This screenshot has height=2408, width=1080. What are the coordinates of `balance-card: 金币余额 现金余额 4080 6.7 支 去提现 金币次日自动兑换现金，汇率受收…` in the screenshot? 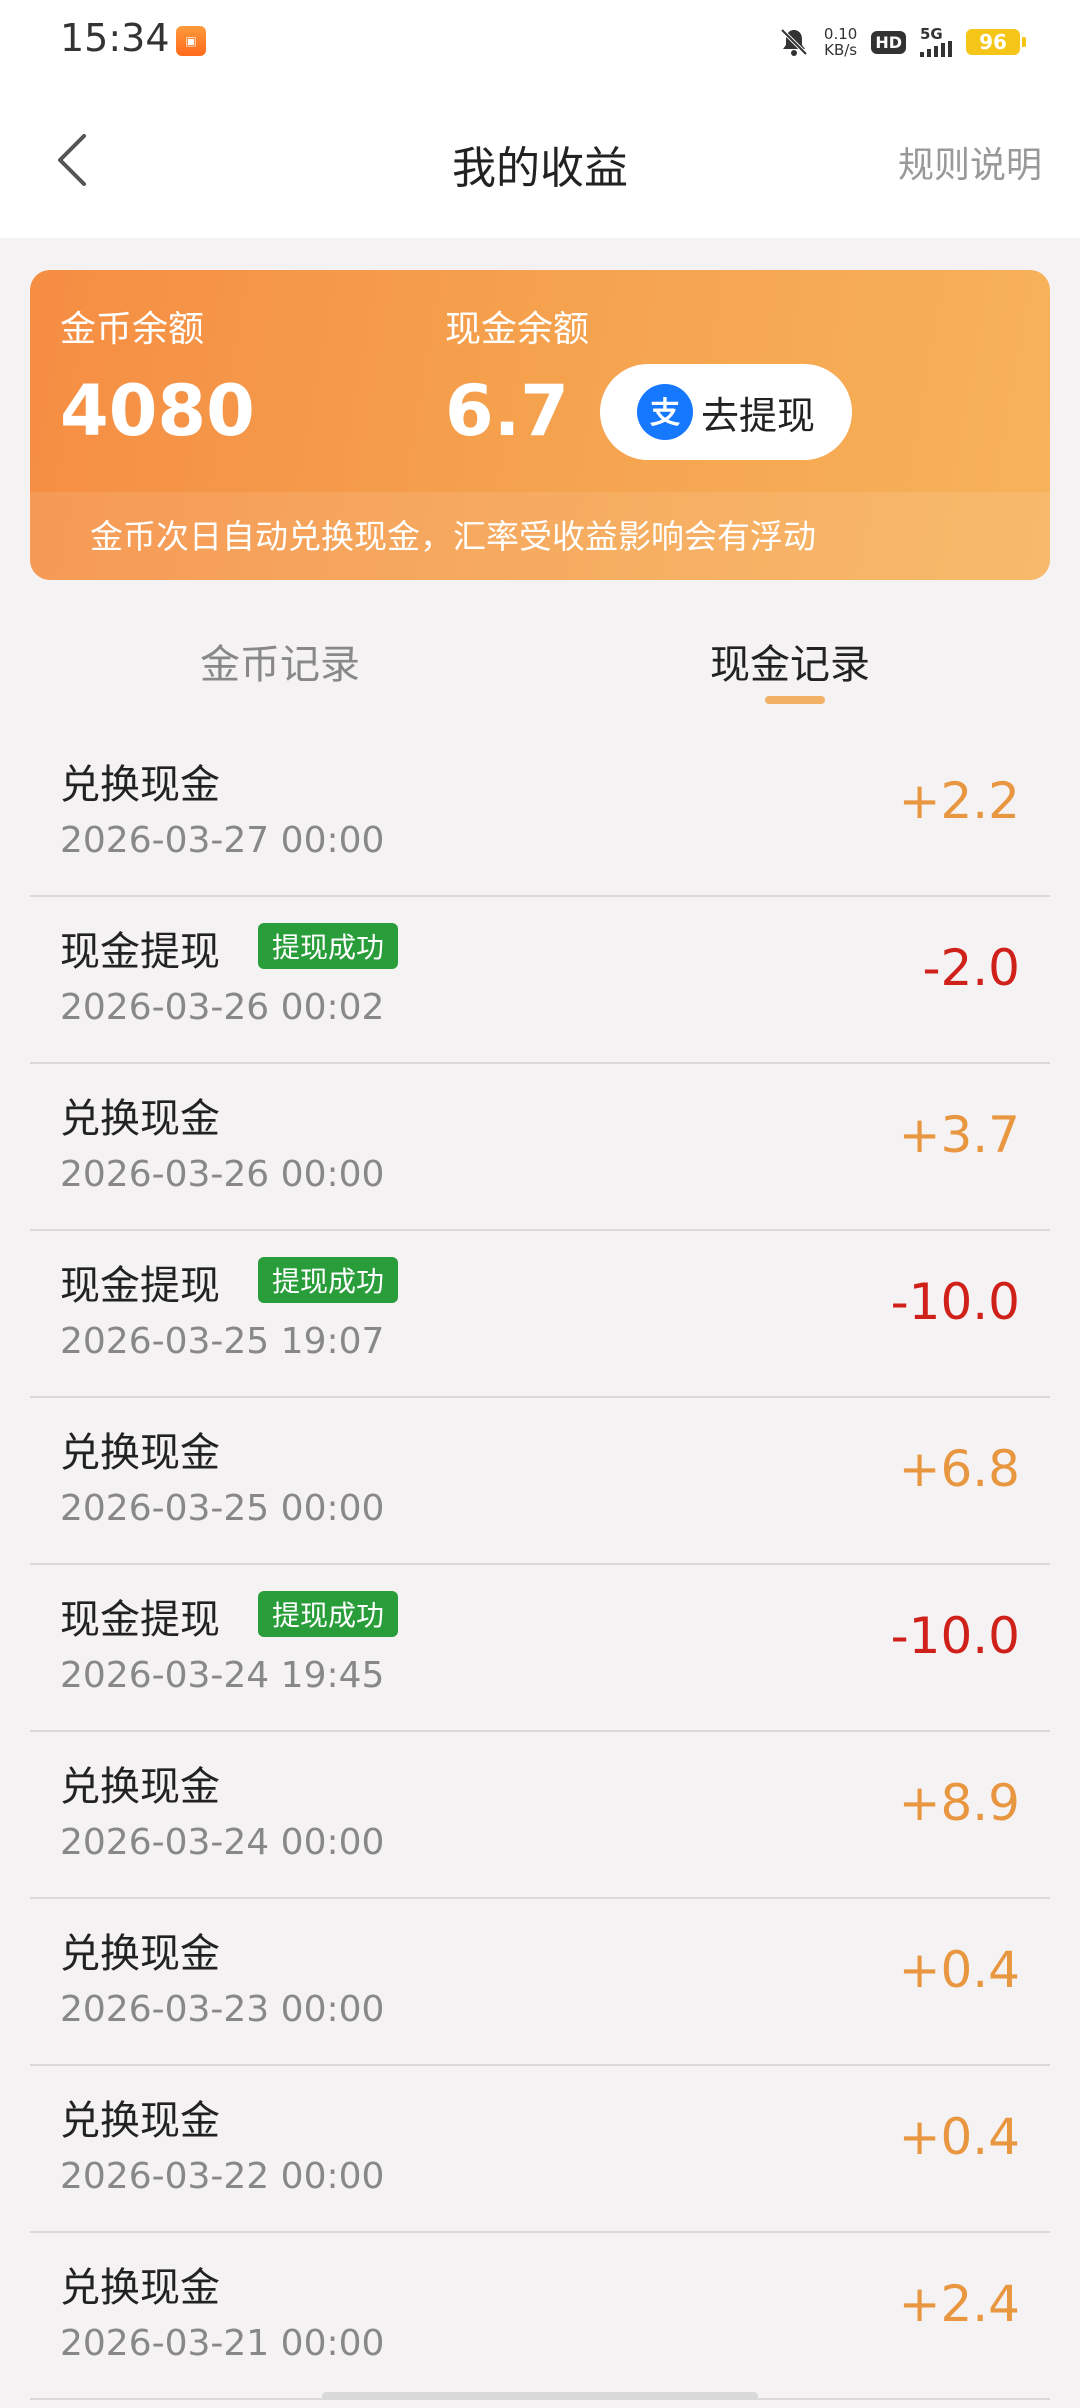 It's located at (540, 425).